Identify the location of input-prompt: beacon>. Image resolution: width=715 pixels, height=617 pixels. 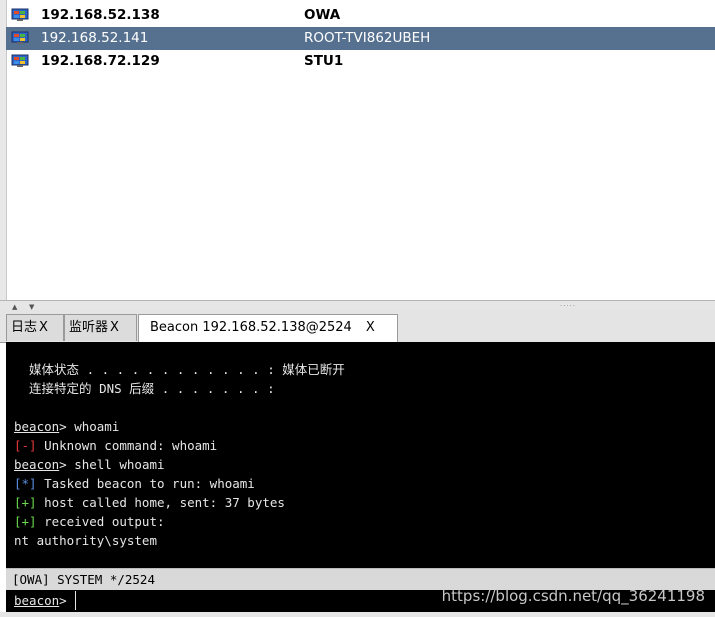
(40, 601).